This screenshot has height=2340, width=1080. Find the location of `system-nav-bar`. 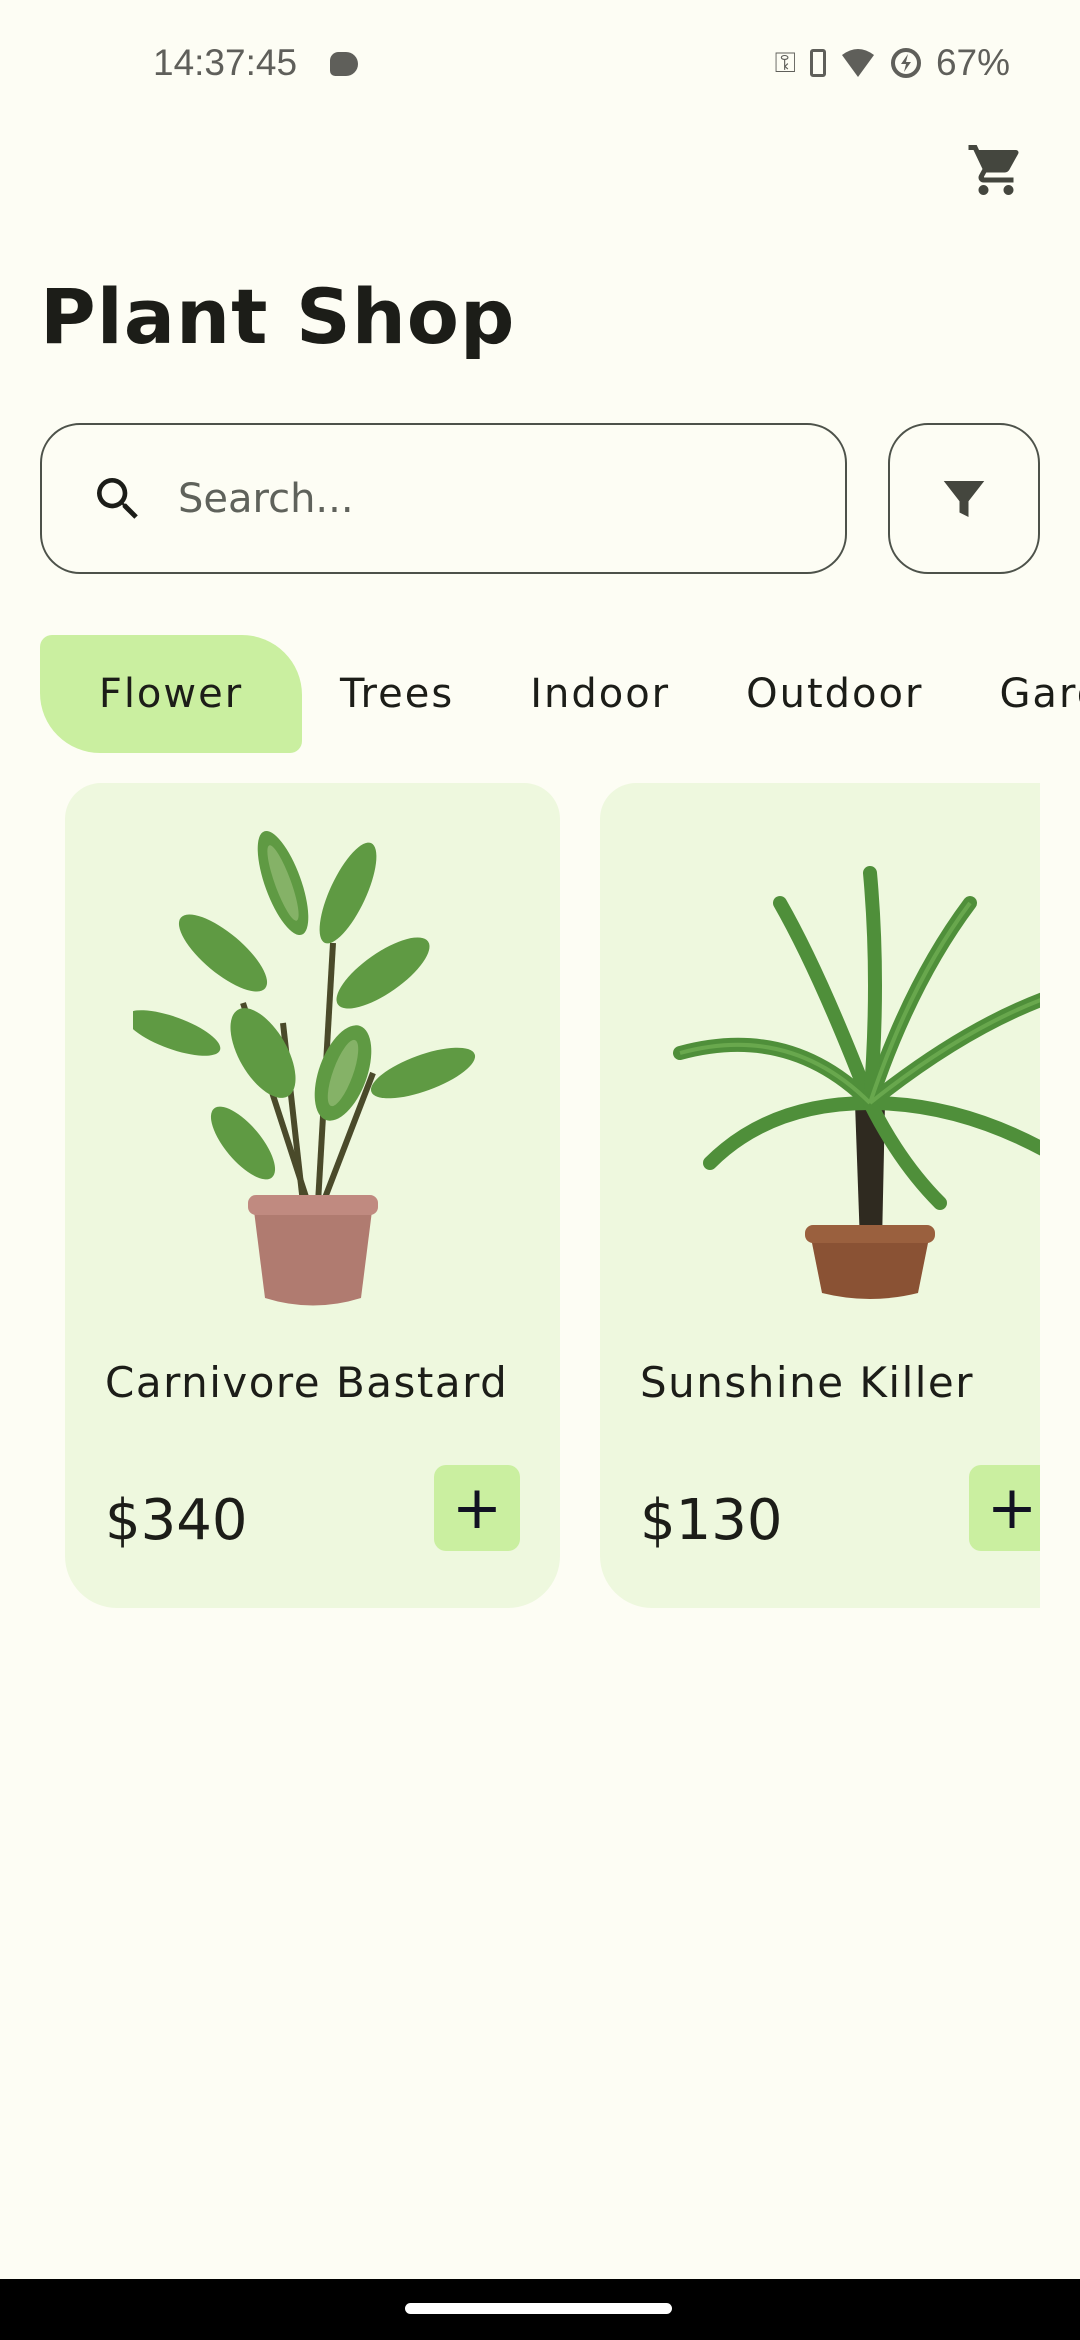

system-nav-bar is located at coordinates (540, 2309).